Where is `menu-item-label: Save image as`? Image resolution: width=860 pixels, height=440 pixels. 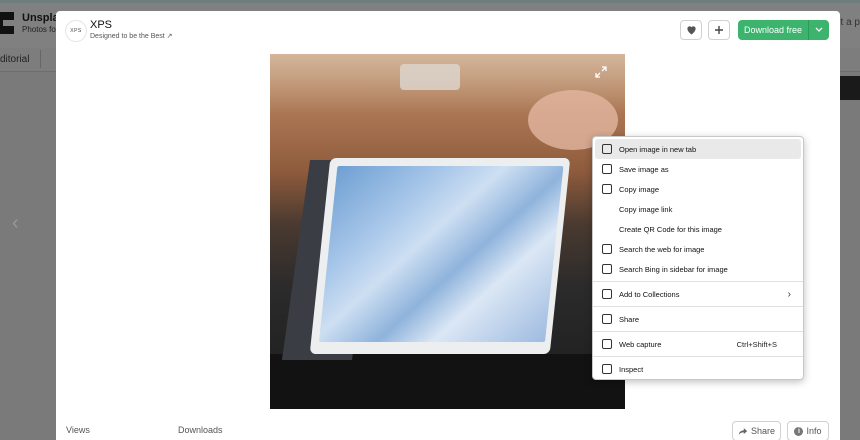
menu-item-label: Save image as is located at coordinates (644, 169).